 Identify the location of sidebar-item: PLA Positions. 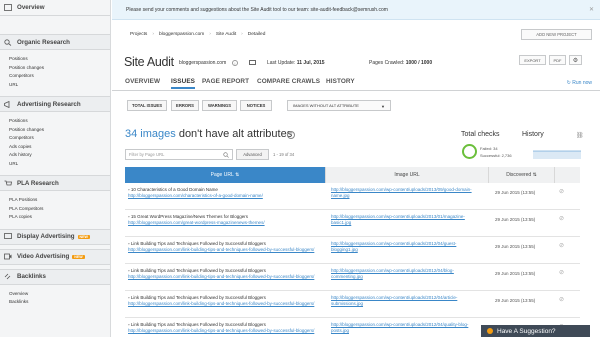
(55, 200).